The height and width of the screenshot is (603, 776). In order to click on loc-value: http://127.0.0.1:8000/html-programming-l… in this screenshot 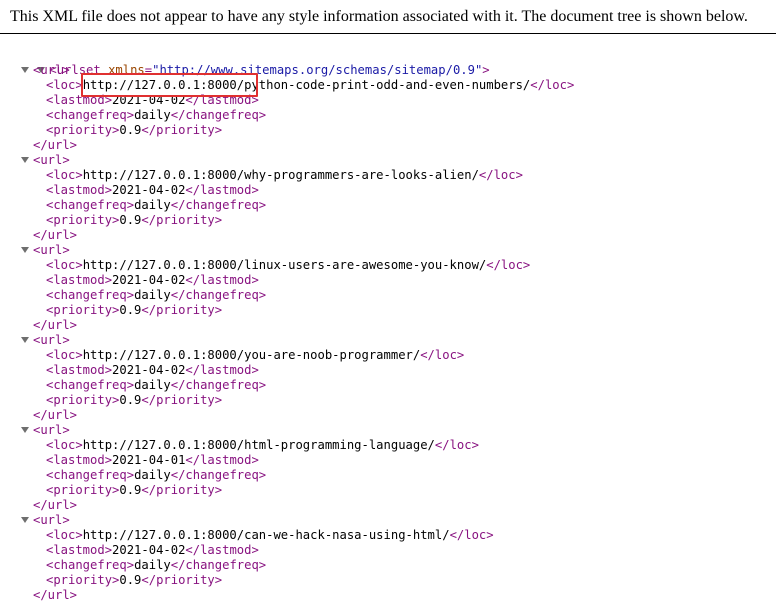, I will do `click(259, 445)`.